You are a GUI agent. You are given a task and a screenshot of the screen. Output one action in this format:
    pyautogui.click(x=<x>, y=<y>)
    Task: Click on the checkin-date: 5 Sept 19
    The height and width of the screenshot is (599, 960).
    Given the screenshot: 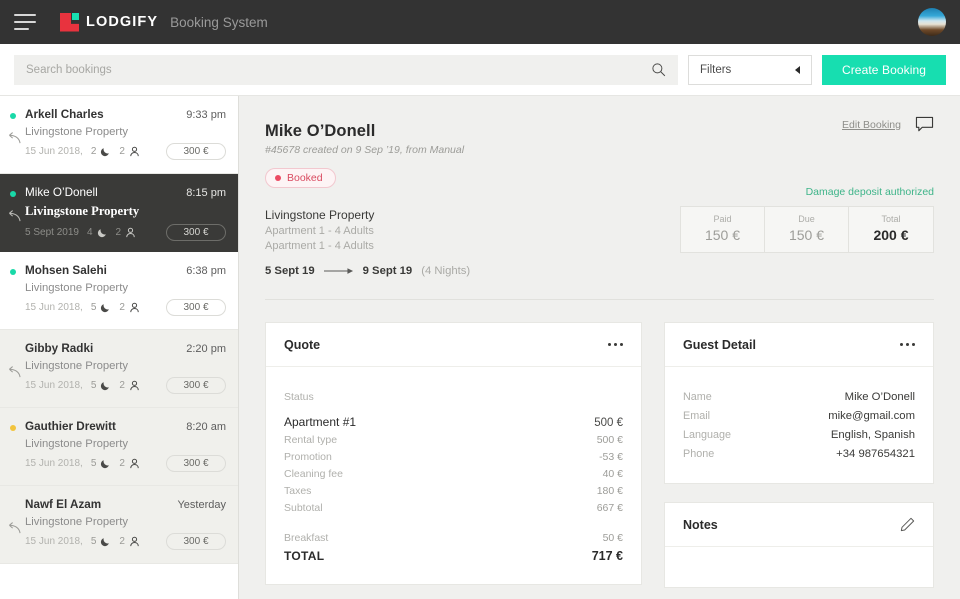 What is the action you would take?
    pyautogui.click(x=290, y=271)
    